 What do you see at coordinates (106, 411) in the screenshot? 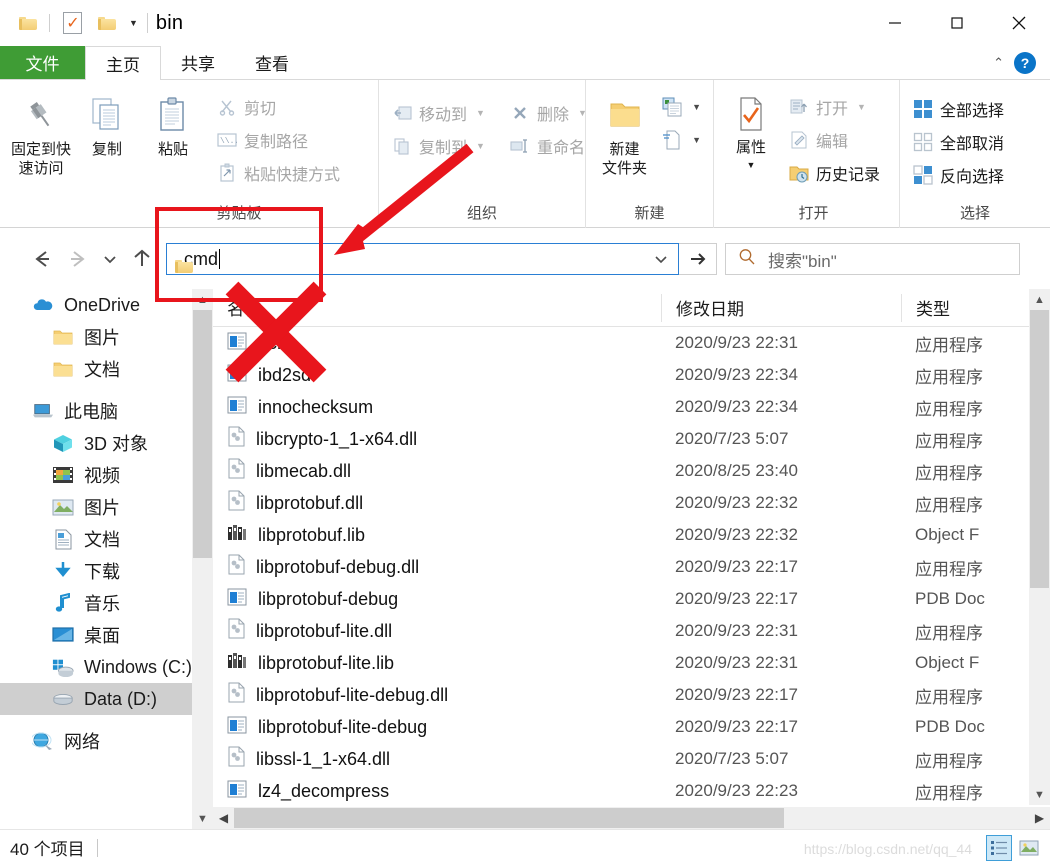
I see `sidebar-item-3: 此电脑` at bounding box center [106, 411].